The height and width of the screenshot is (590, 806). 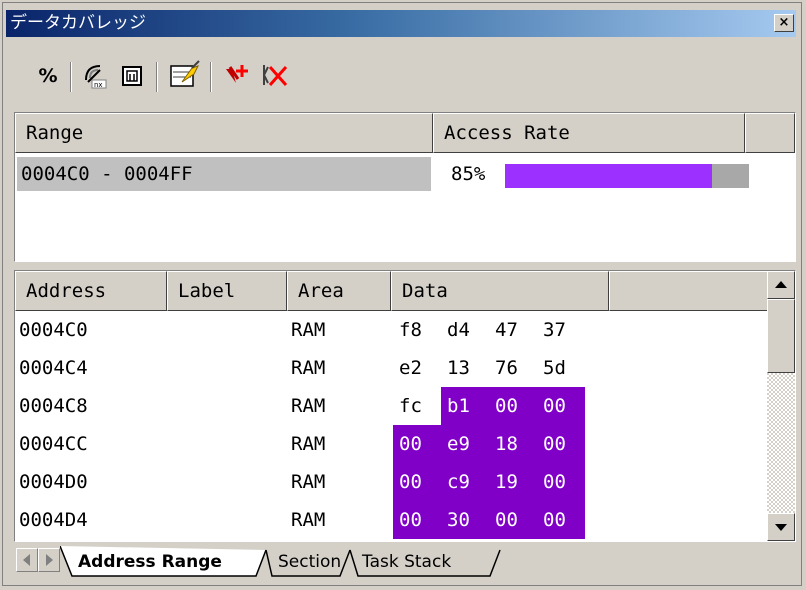 What do you see at coordinates (391, 482) in the screenshot?
I see `table-row: 0004D0 RAM 00 c9 19 00` at bounding box center [391, 482].